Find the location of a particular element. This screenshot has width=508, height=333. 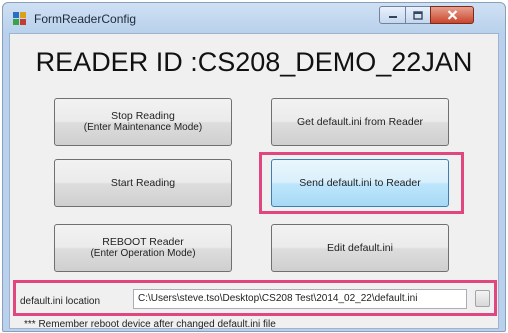

edit-default-ini-button: Edit default.ini is located at coordinates (360, 248).